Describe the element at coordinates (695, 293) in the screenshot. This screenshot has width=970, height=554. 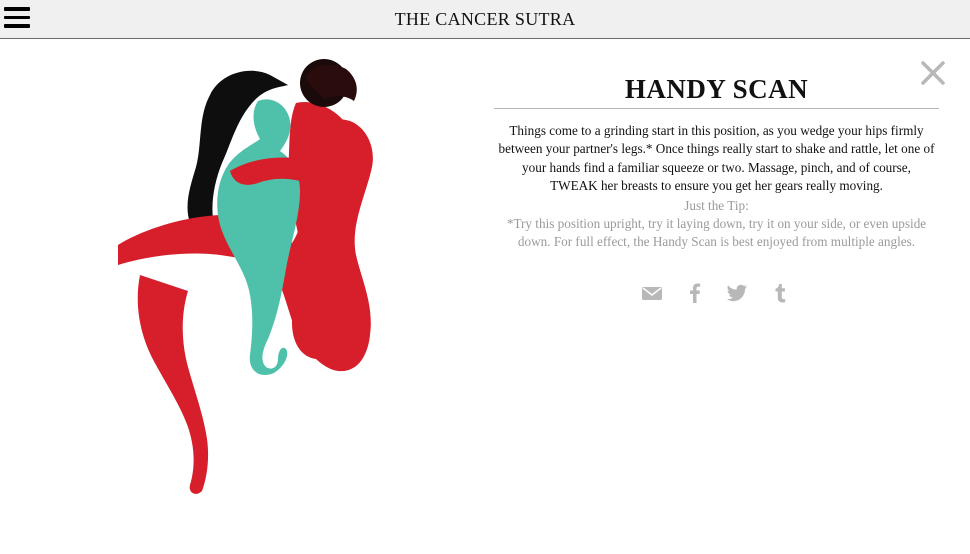
I see `facebook-icon` at that location.